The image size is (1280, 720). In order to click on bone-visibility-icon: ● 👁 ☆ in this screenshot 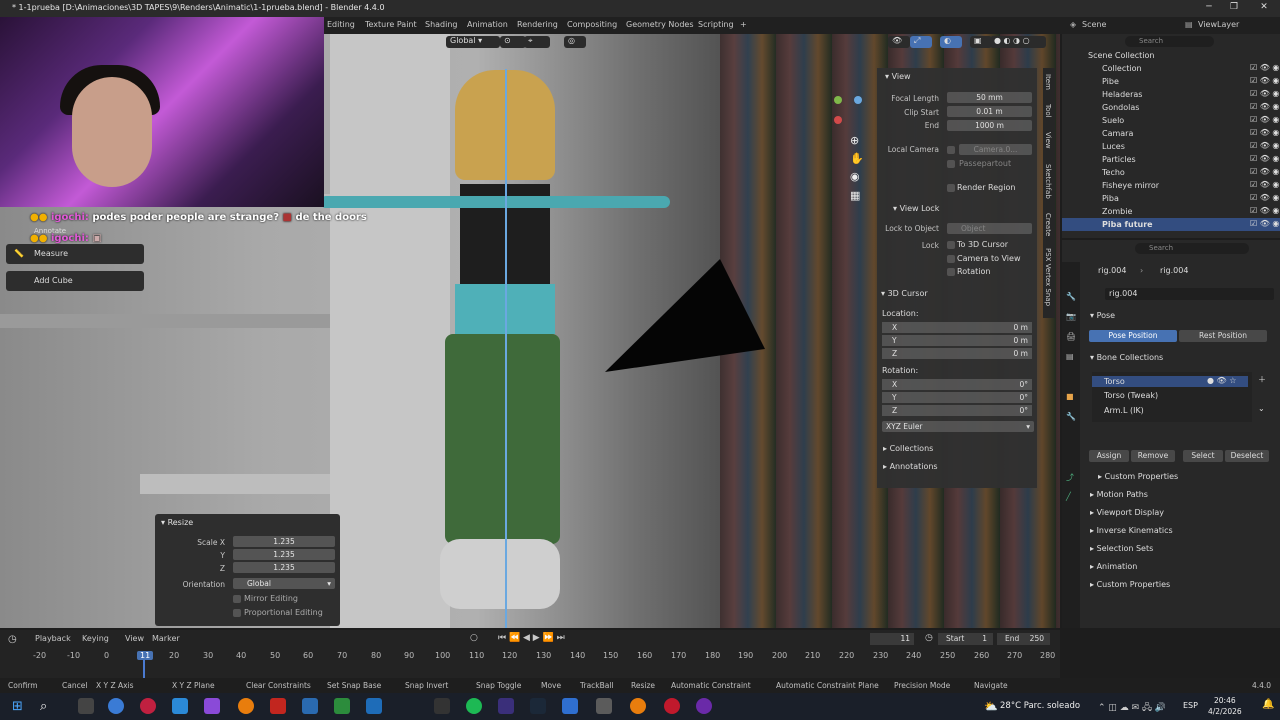, I will do `click(1221, 380)`.